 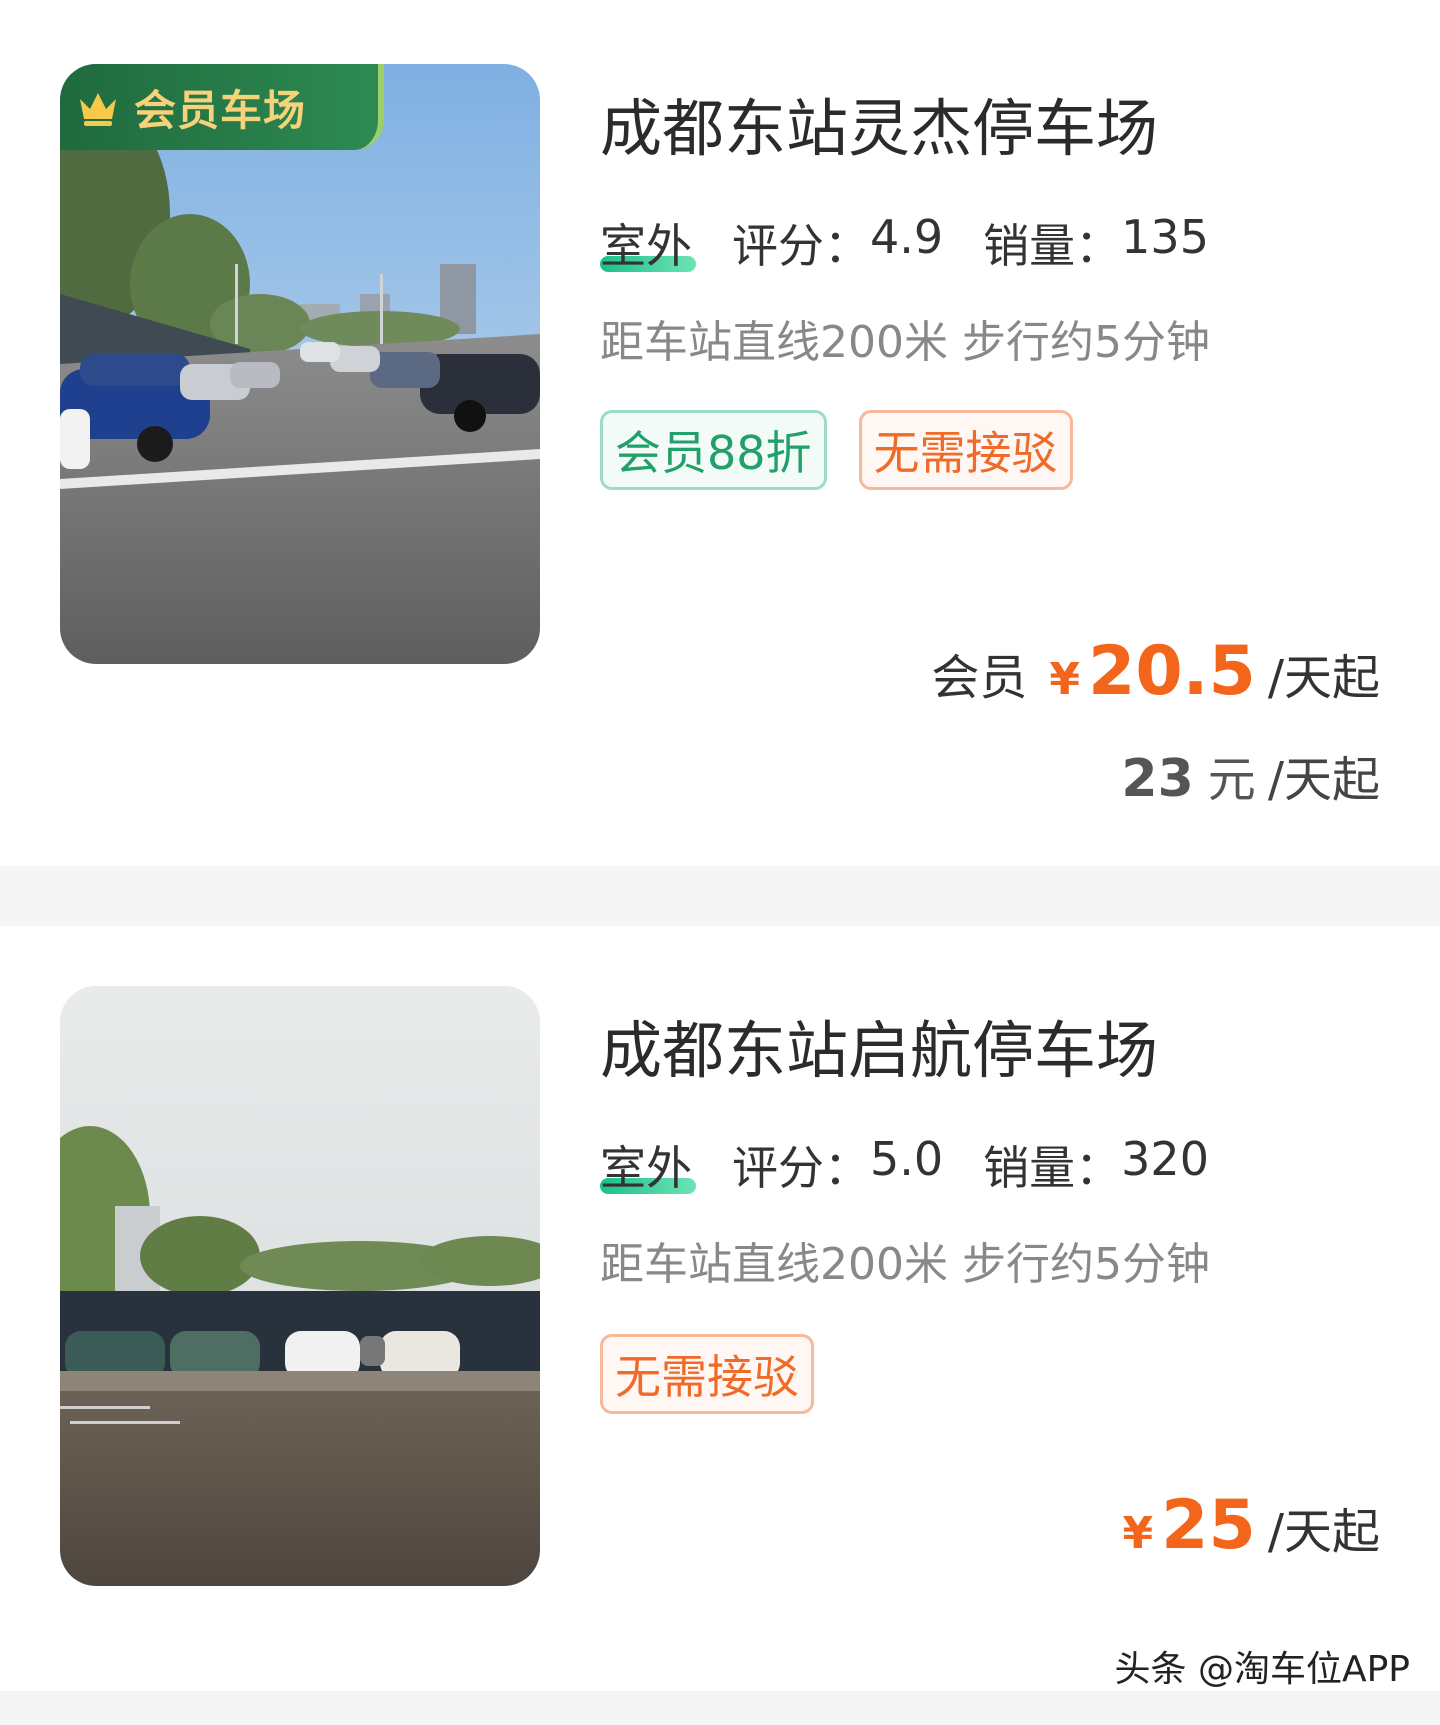 What do you see at coordinates (720, 1708) in the screenshot?
I see `list-footer-separator` at bounding box center [720, 1708].